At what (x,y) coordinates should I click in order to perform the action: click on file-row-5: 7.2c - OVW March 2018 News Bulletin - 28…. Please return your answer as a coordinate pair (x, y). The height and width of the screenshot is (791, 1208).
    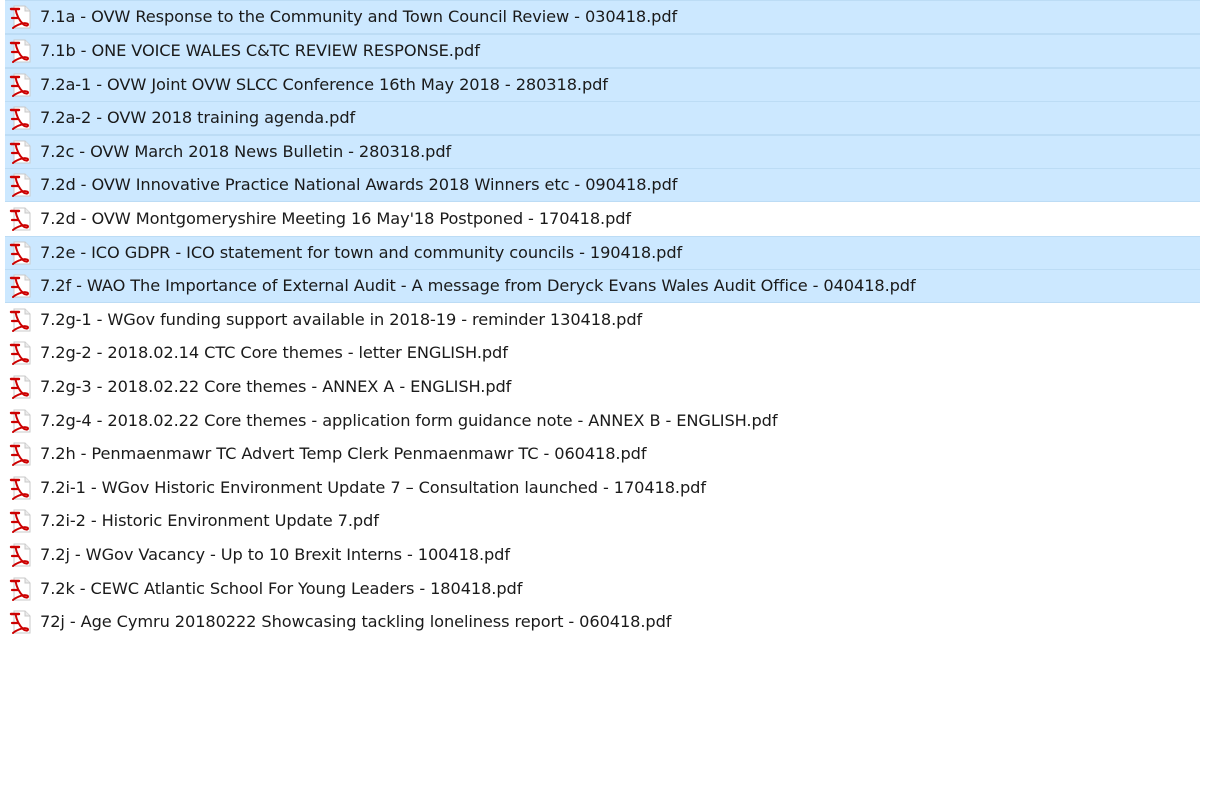
    Looking at the image, I should click on (602, 152).